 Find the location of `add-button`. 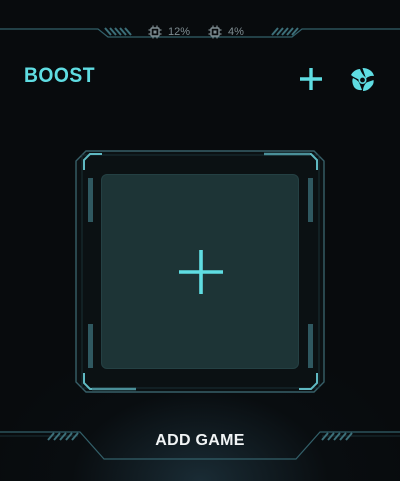

add-button is located at coordinates (311, 79).